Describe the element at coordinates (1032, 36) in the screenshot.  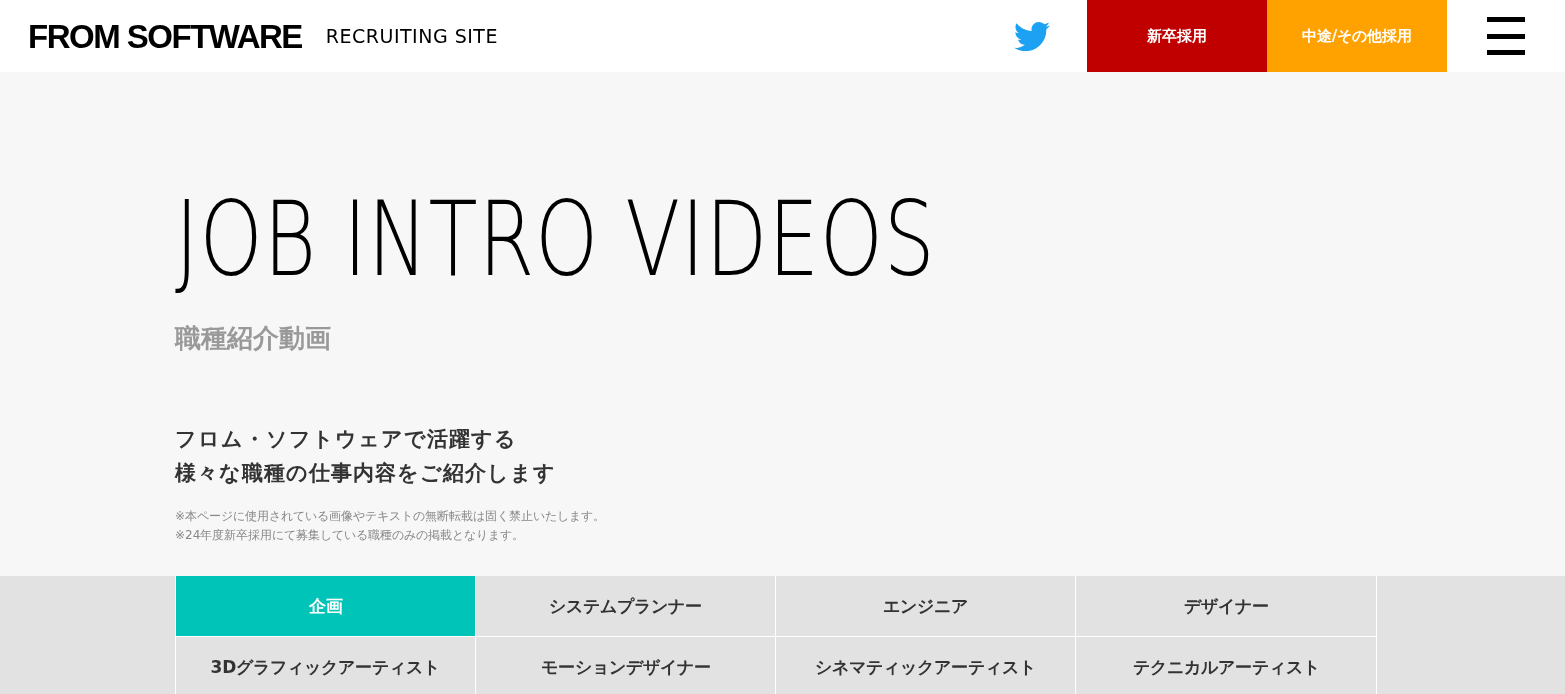
I see `bird-icon` at that location.